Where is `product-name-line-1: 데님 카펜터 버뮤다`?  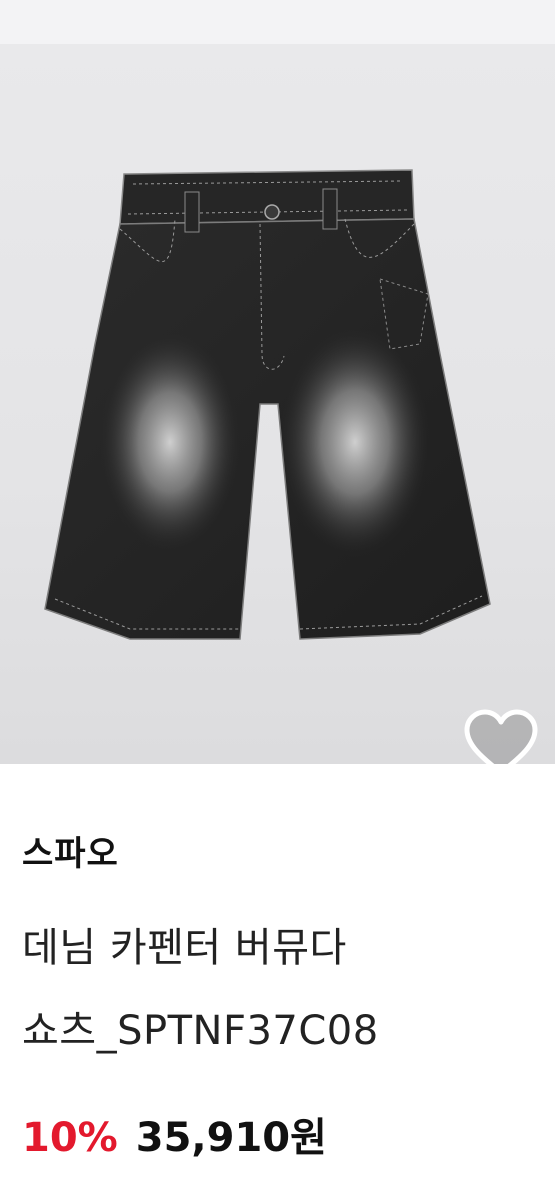 product-name-line-1: 데님 카펜터 버뮤다 is located at coordinates (184, 944).